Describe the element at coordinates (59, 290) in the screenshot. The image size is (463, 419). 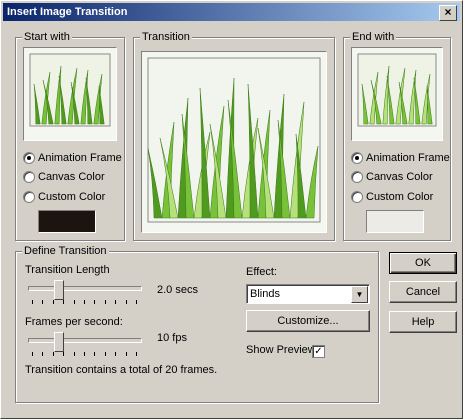
I see `transition-length-thumb` at that location.